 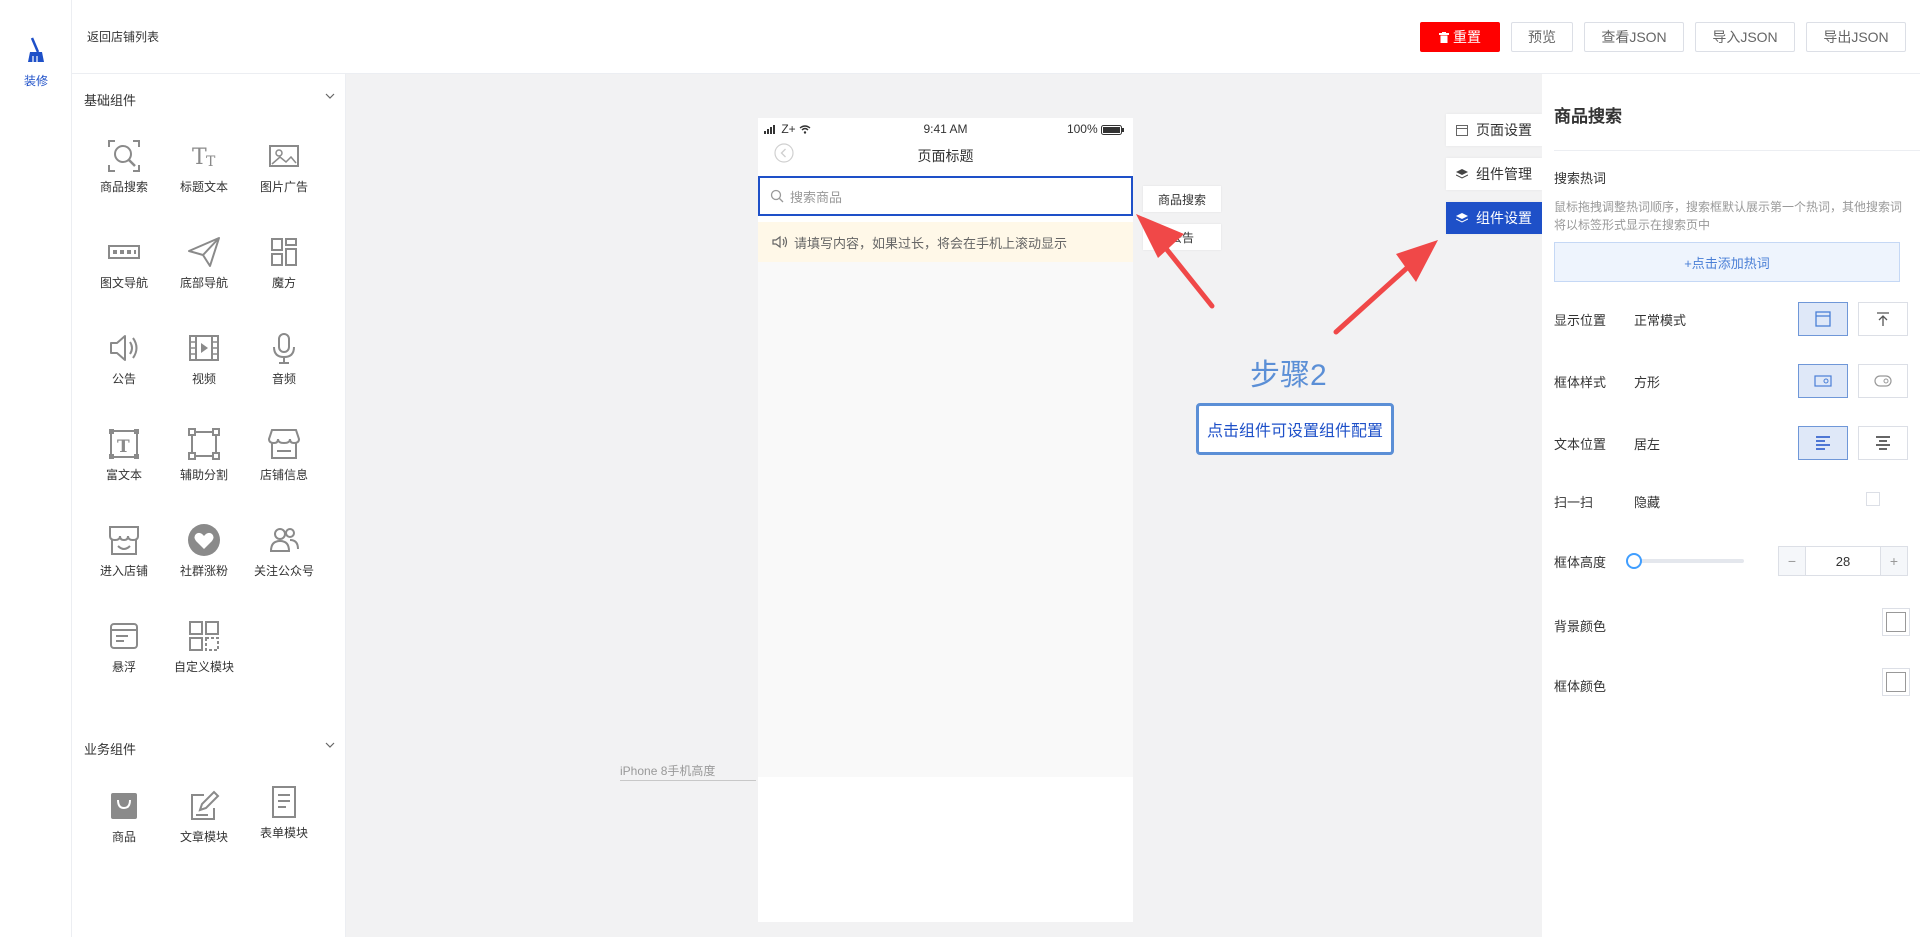 I want to click on frame-square-option, so click(x=1823, y=381).